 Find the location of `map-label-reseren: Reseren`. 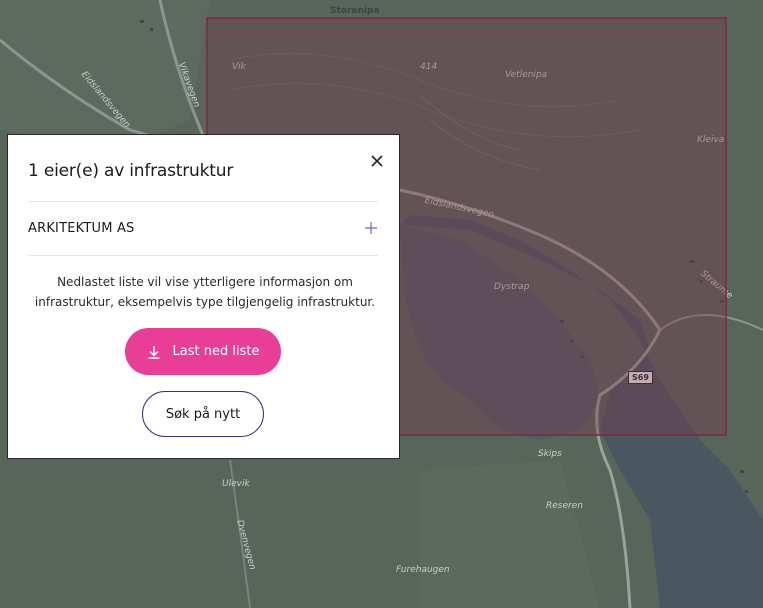

map-label-reseren: Reseren is located at coordinates (564, 506).